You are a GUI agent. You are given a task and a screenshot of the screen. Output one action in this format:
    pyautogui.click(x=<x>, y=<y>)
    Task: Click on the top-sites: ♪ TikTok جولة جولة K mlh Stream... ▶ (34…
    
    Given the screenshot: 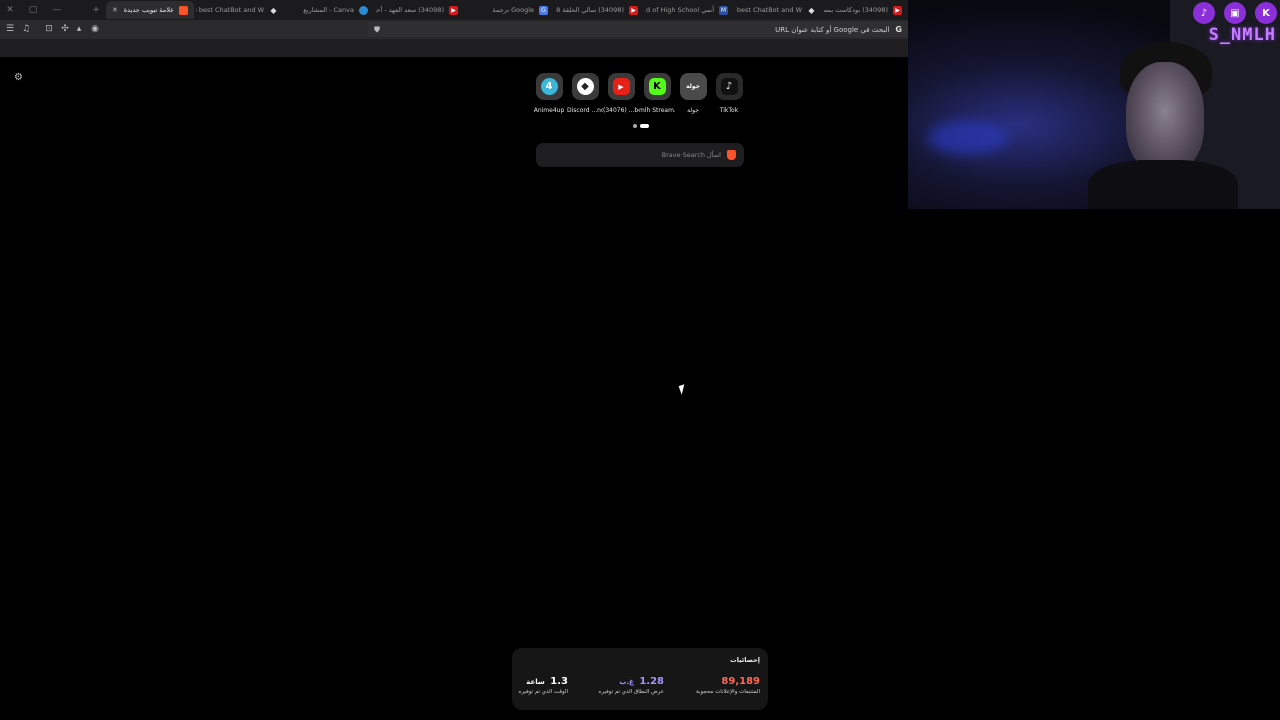 What is the action you would take?
    pyautogui.click(x=640, y=96)
    